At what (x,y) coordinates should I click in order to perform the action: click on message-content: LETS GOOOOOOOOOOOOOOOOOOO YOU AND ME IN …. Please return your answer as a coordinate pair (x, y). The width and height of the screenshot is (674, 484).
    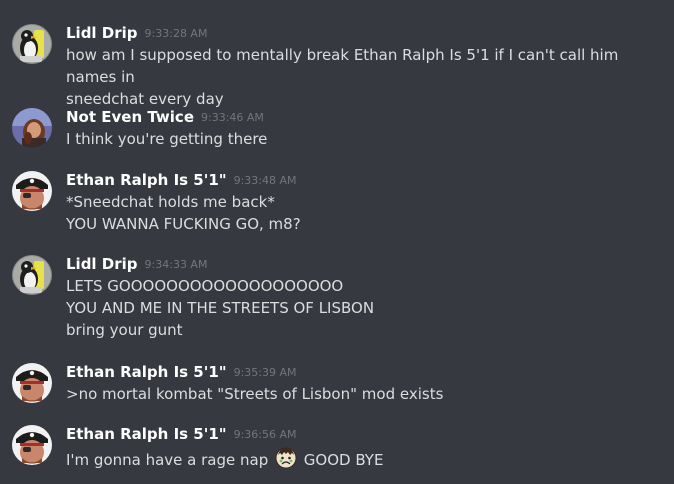
    Looking at the image, I should click on (361, 308).